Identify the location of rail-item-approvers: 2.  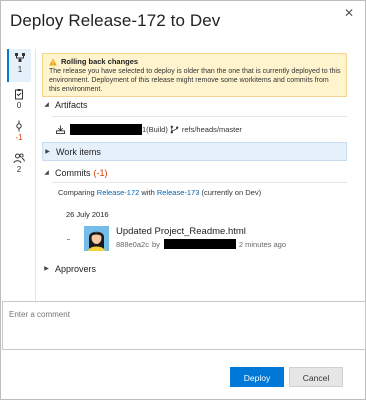
(19, 164).